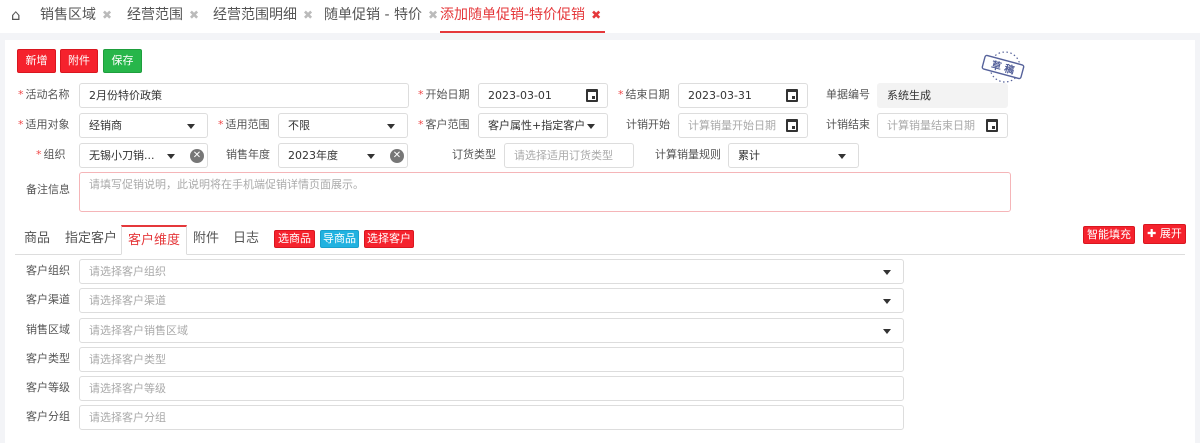  I want to click on doc-no-label: 单据编号, so click(848, 94).